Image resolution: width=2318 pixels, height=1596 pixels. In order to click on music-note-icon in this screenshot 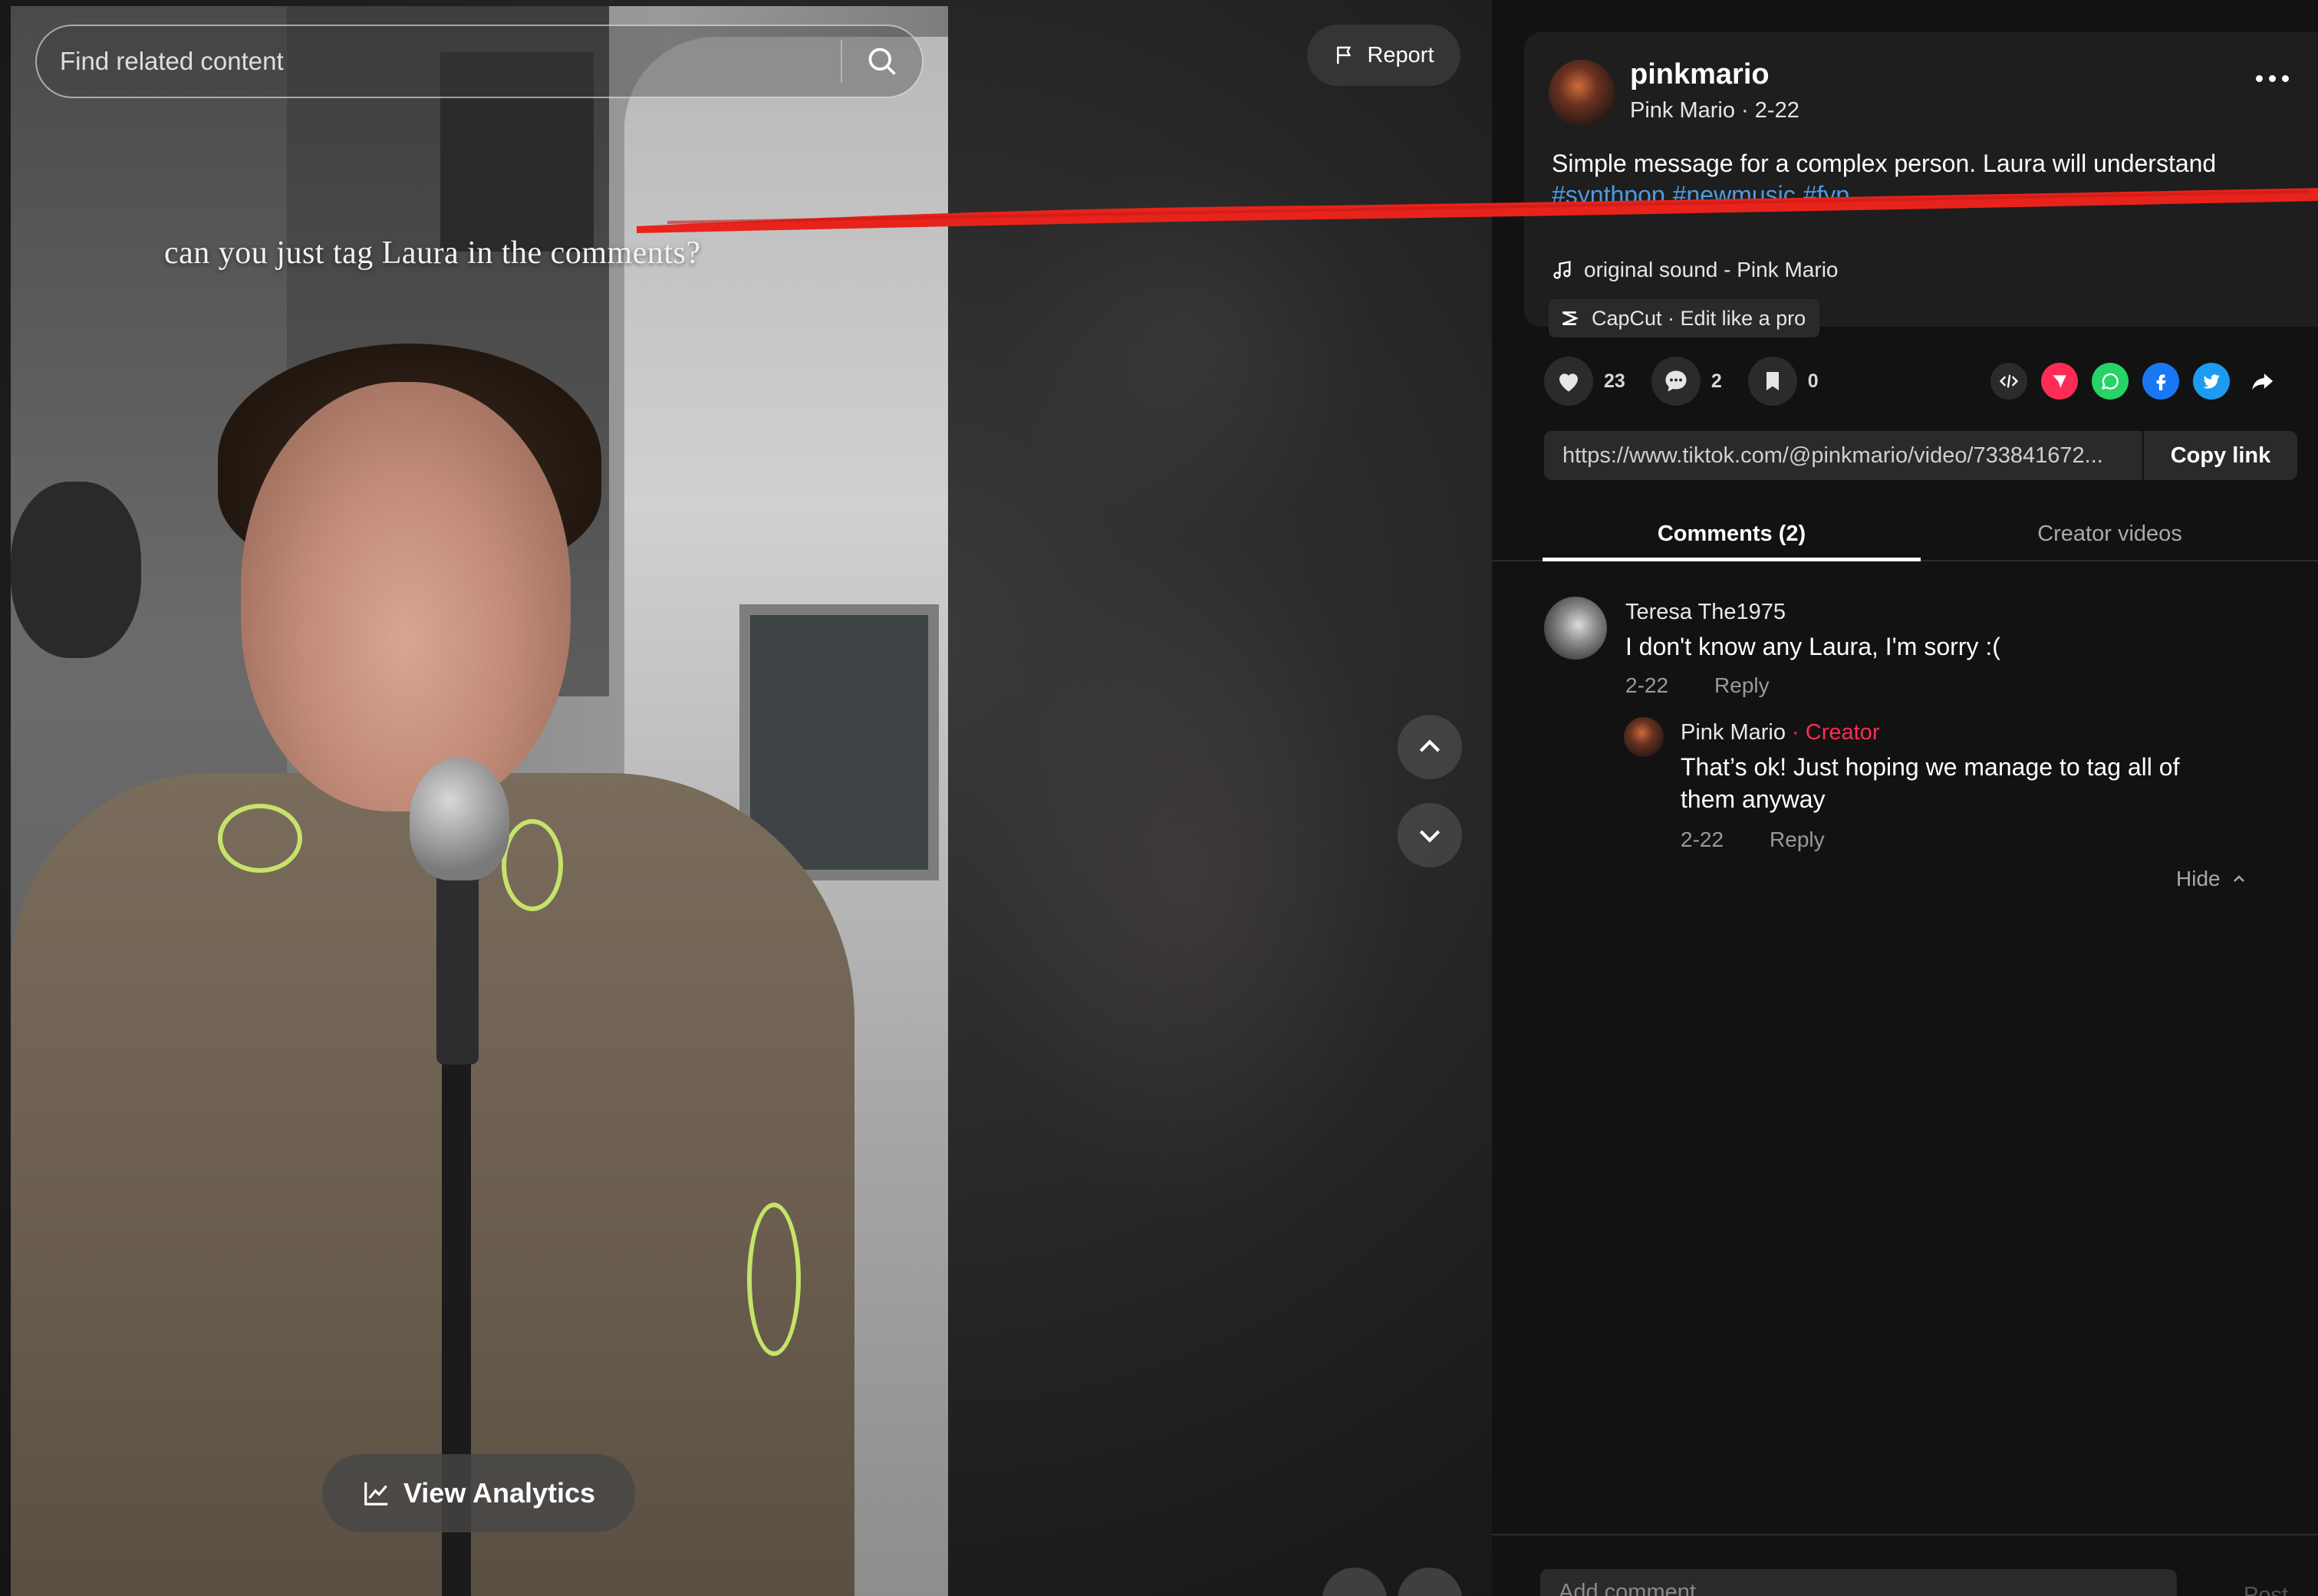, I will do `click(1562, 270)`.